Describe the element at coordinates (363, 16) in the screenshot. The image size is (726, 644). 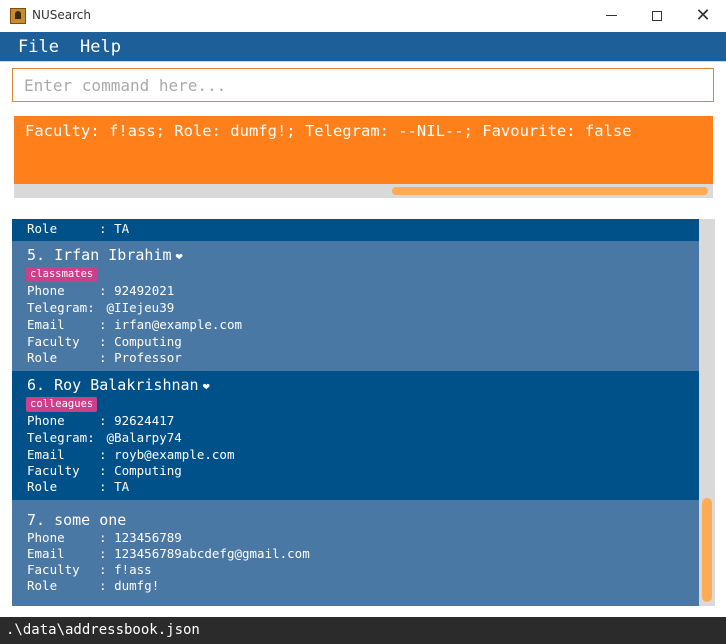
I see `title-bar: NUSearch ✕` at that location.